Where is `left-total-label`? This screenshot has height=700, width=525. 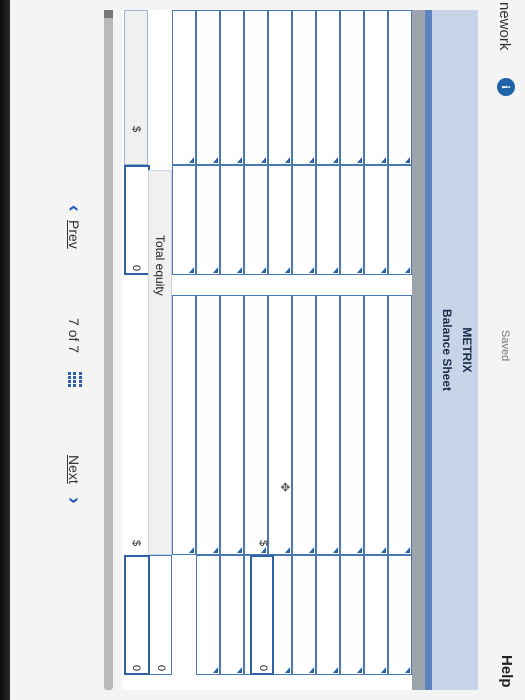
left-total-label is located at coordinates (136, 87).